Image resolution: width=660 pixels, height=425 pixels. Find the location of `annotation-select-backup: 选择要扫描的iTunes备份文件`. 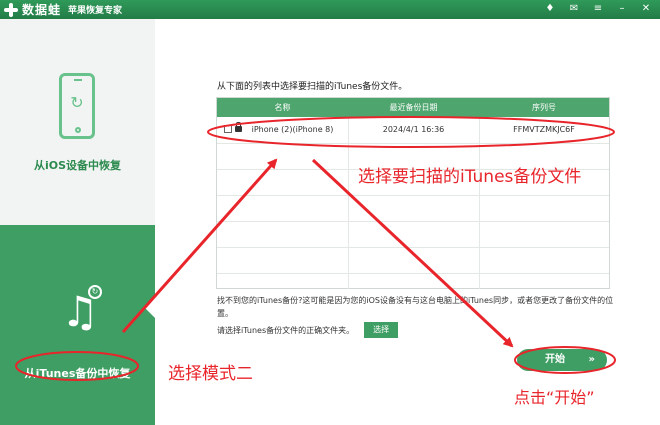

annotation-select-backup: 选择要扫描的iTunes备份文件 is located at coordinates (470, 177).